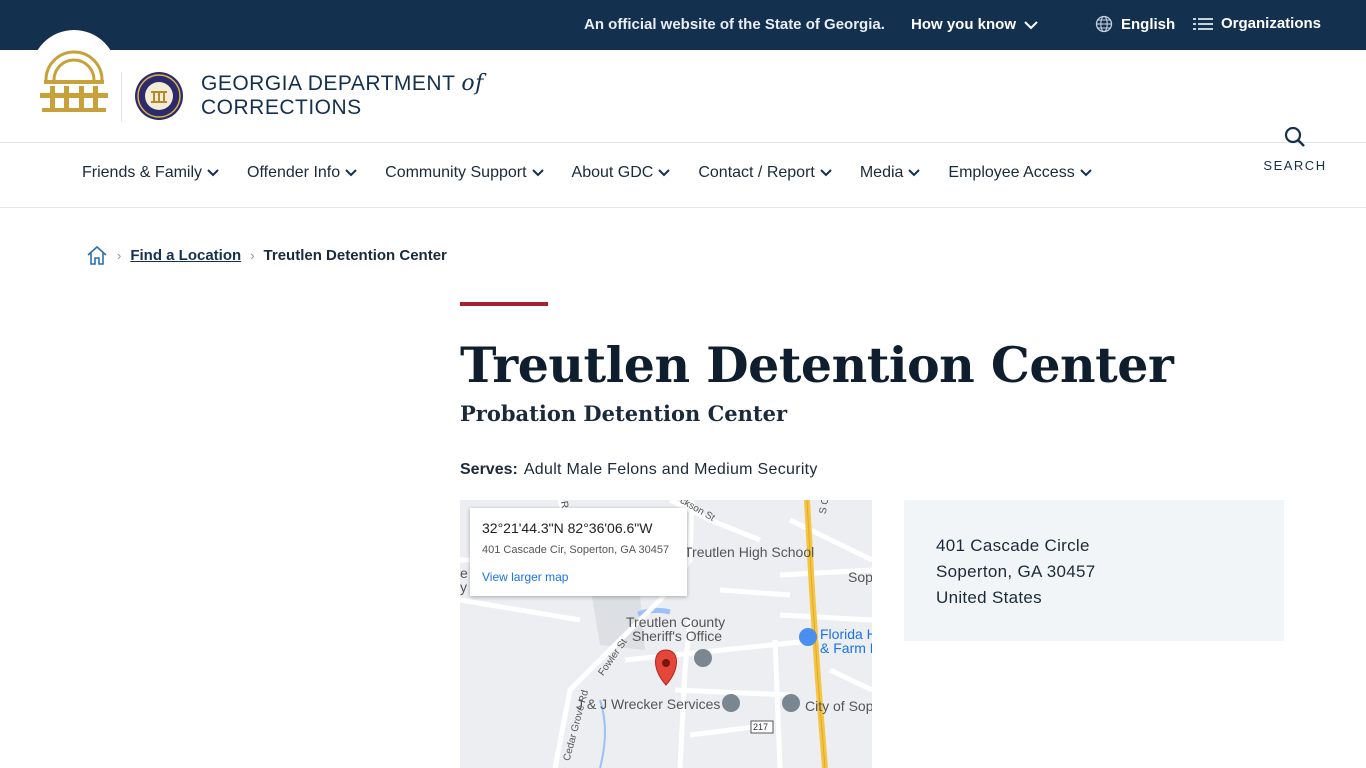 The width and height of the screenshot is (1366, 768). I want to click on list-icon, so click(1203, 23).